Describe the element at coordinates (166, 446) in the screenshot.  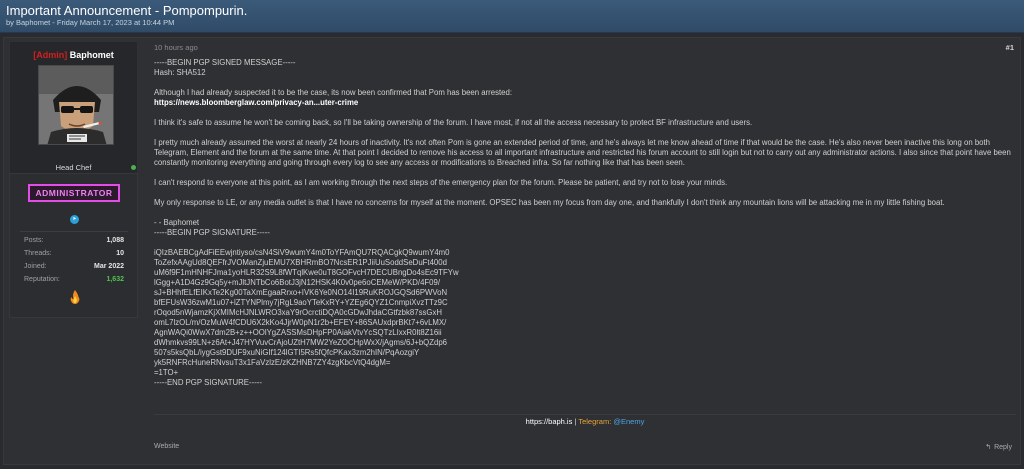
I see `website-button: Website` at that location.